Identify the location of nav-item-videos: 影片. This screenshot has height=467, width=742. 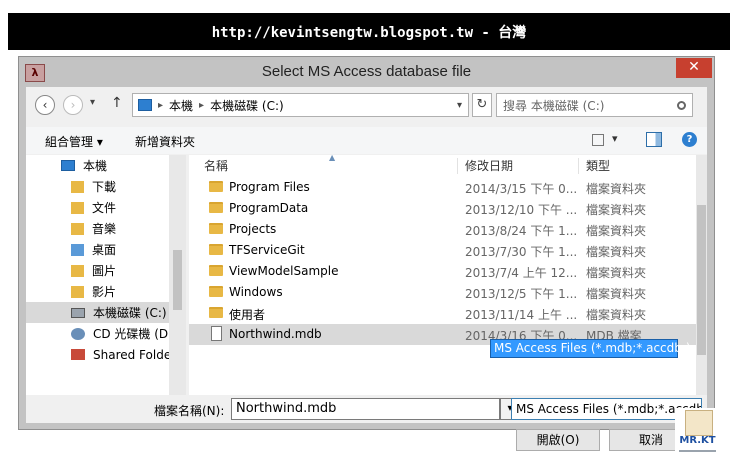
(106, 291).